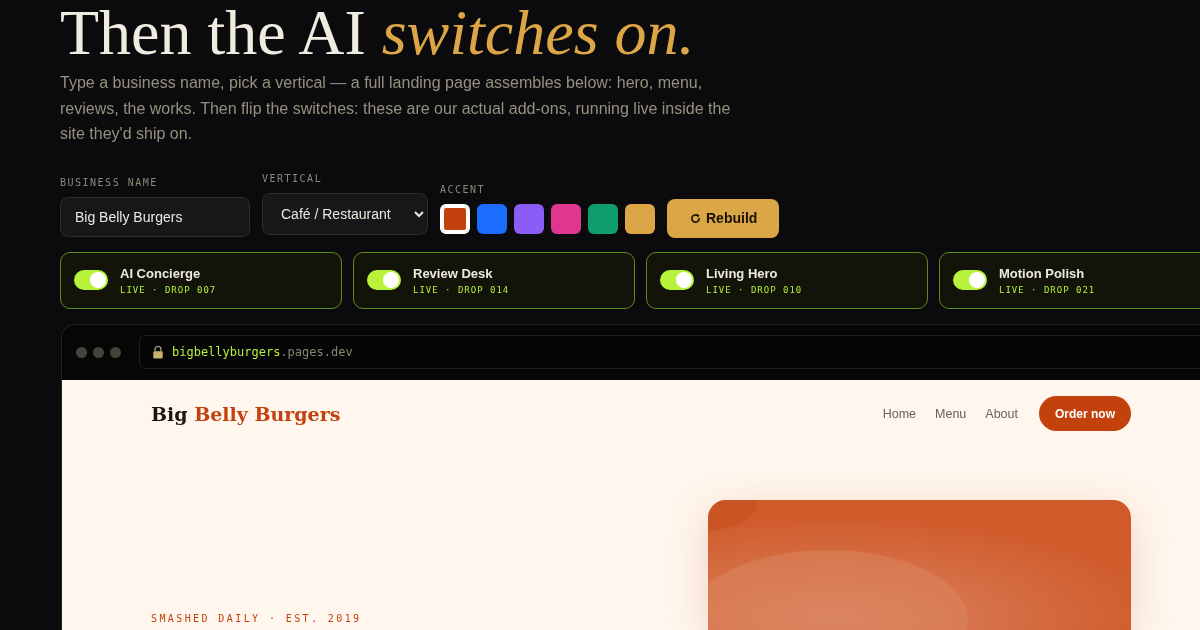 The image size is (1200, 630). What do you see at coordinates (453, 273) in the screenshot?
I see `addon-name: Review Desk` at bounding box center [453, 273].